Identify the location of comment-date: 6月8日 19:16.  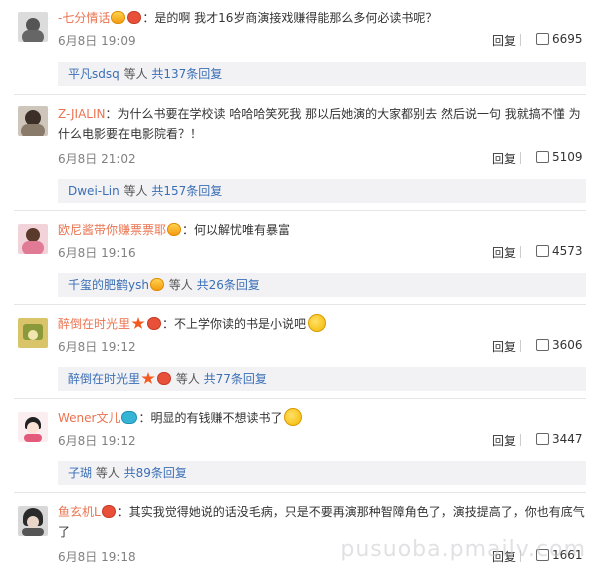
(97, 253).